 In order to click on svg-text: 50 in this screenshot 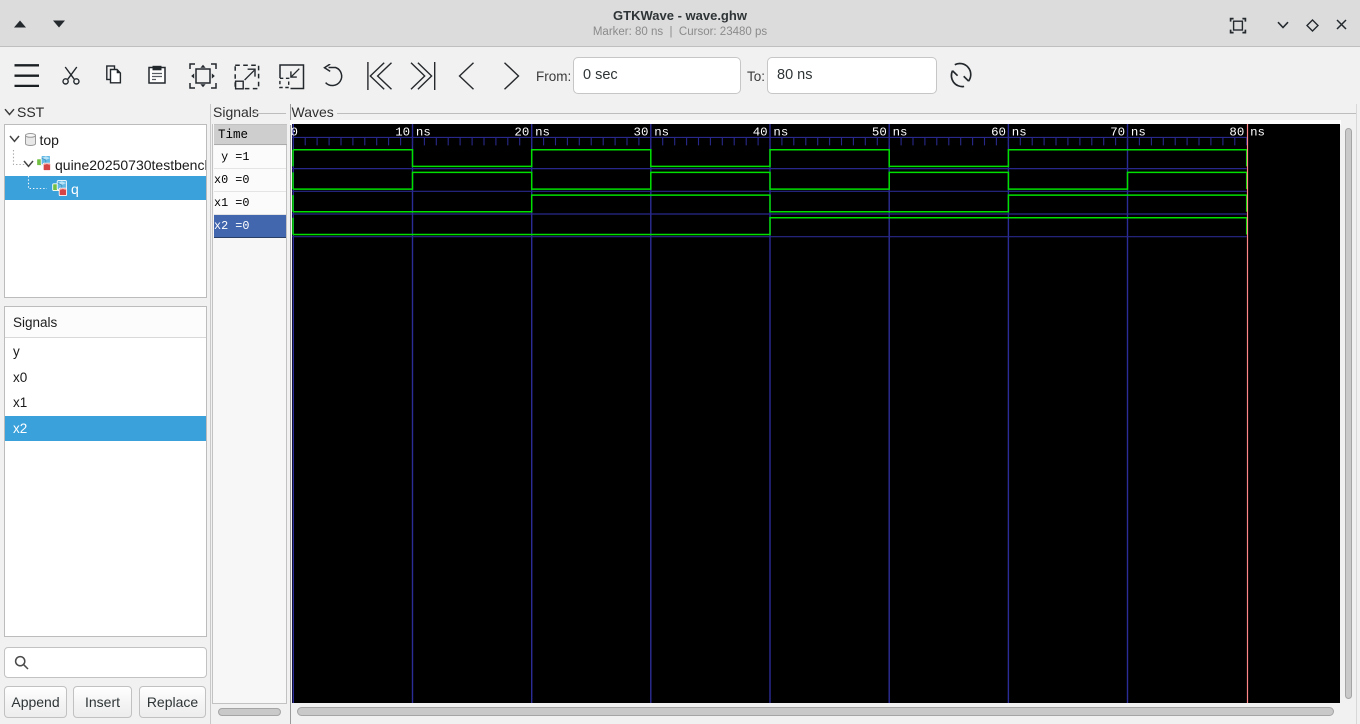, I will do `click(879, 133)`.